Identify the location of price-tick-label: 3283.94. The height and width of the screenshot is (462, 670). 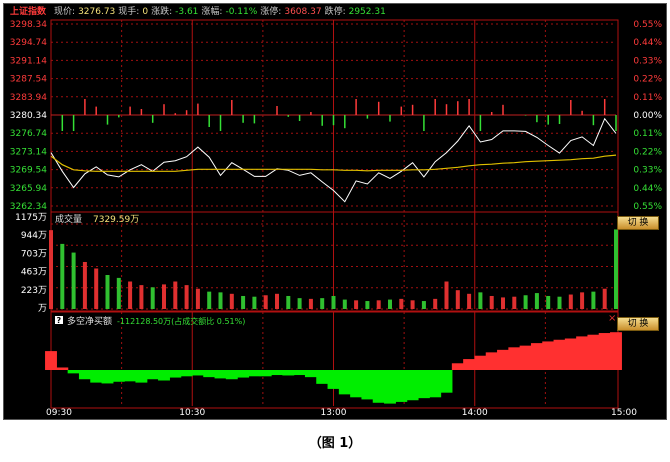
(28, 98).